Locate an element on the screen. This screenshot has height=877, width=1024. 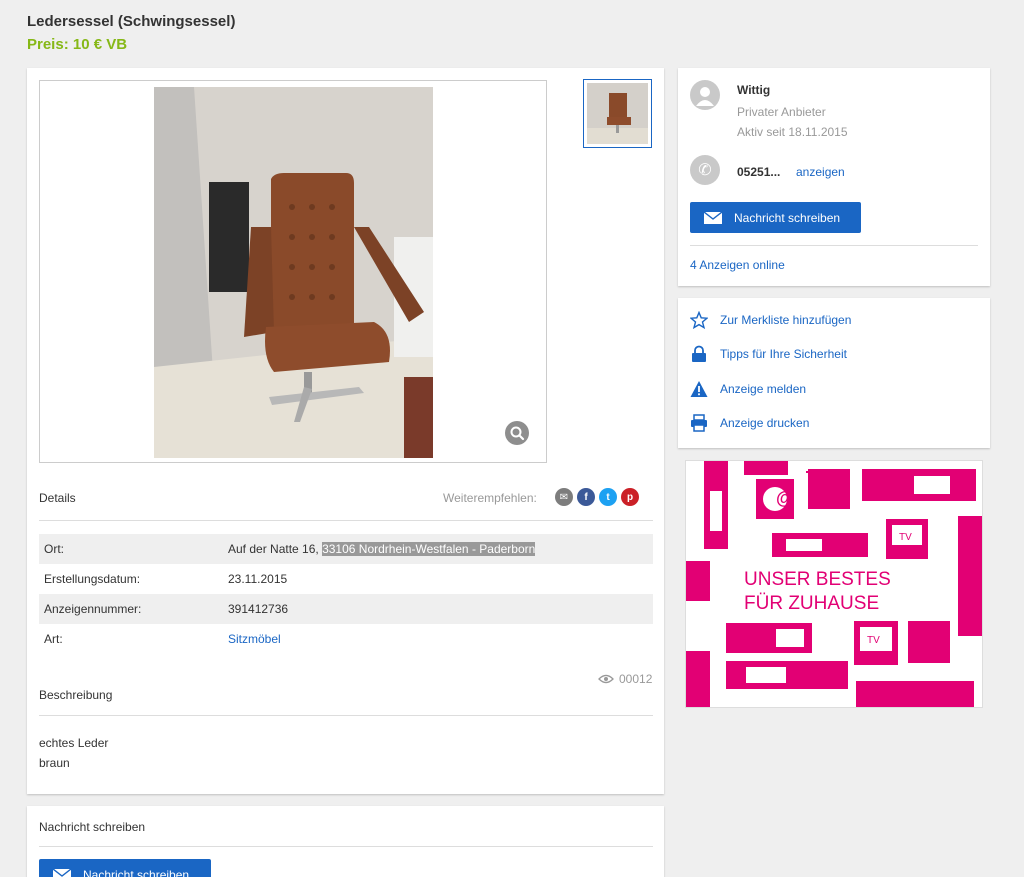
share-buttons: ✉ f t p is located at coordinates (597, 497).